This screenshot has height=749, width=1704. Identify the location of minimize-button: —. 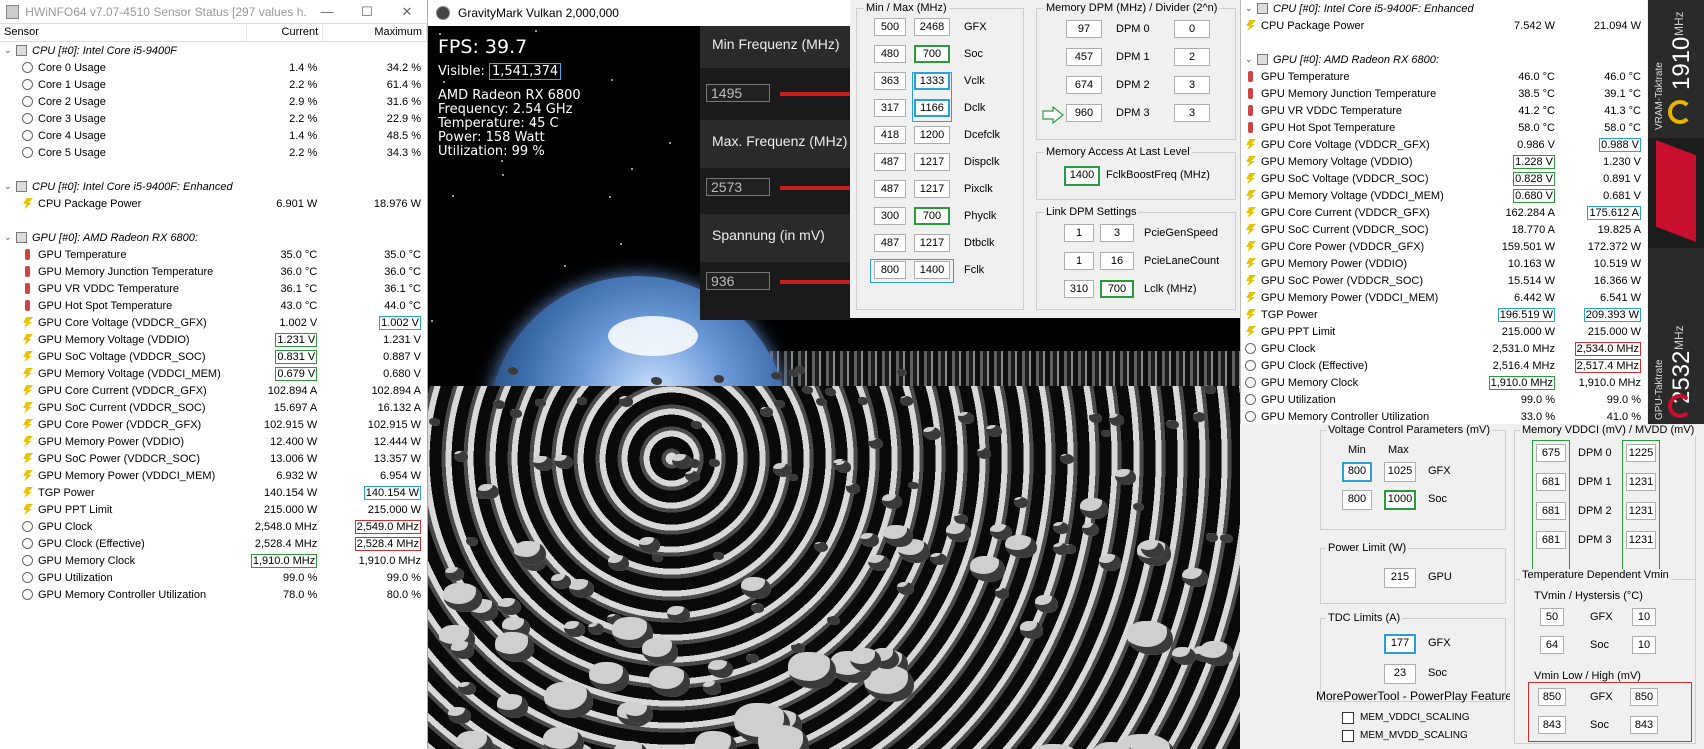
(327, 12).